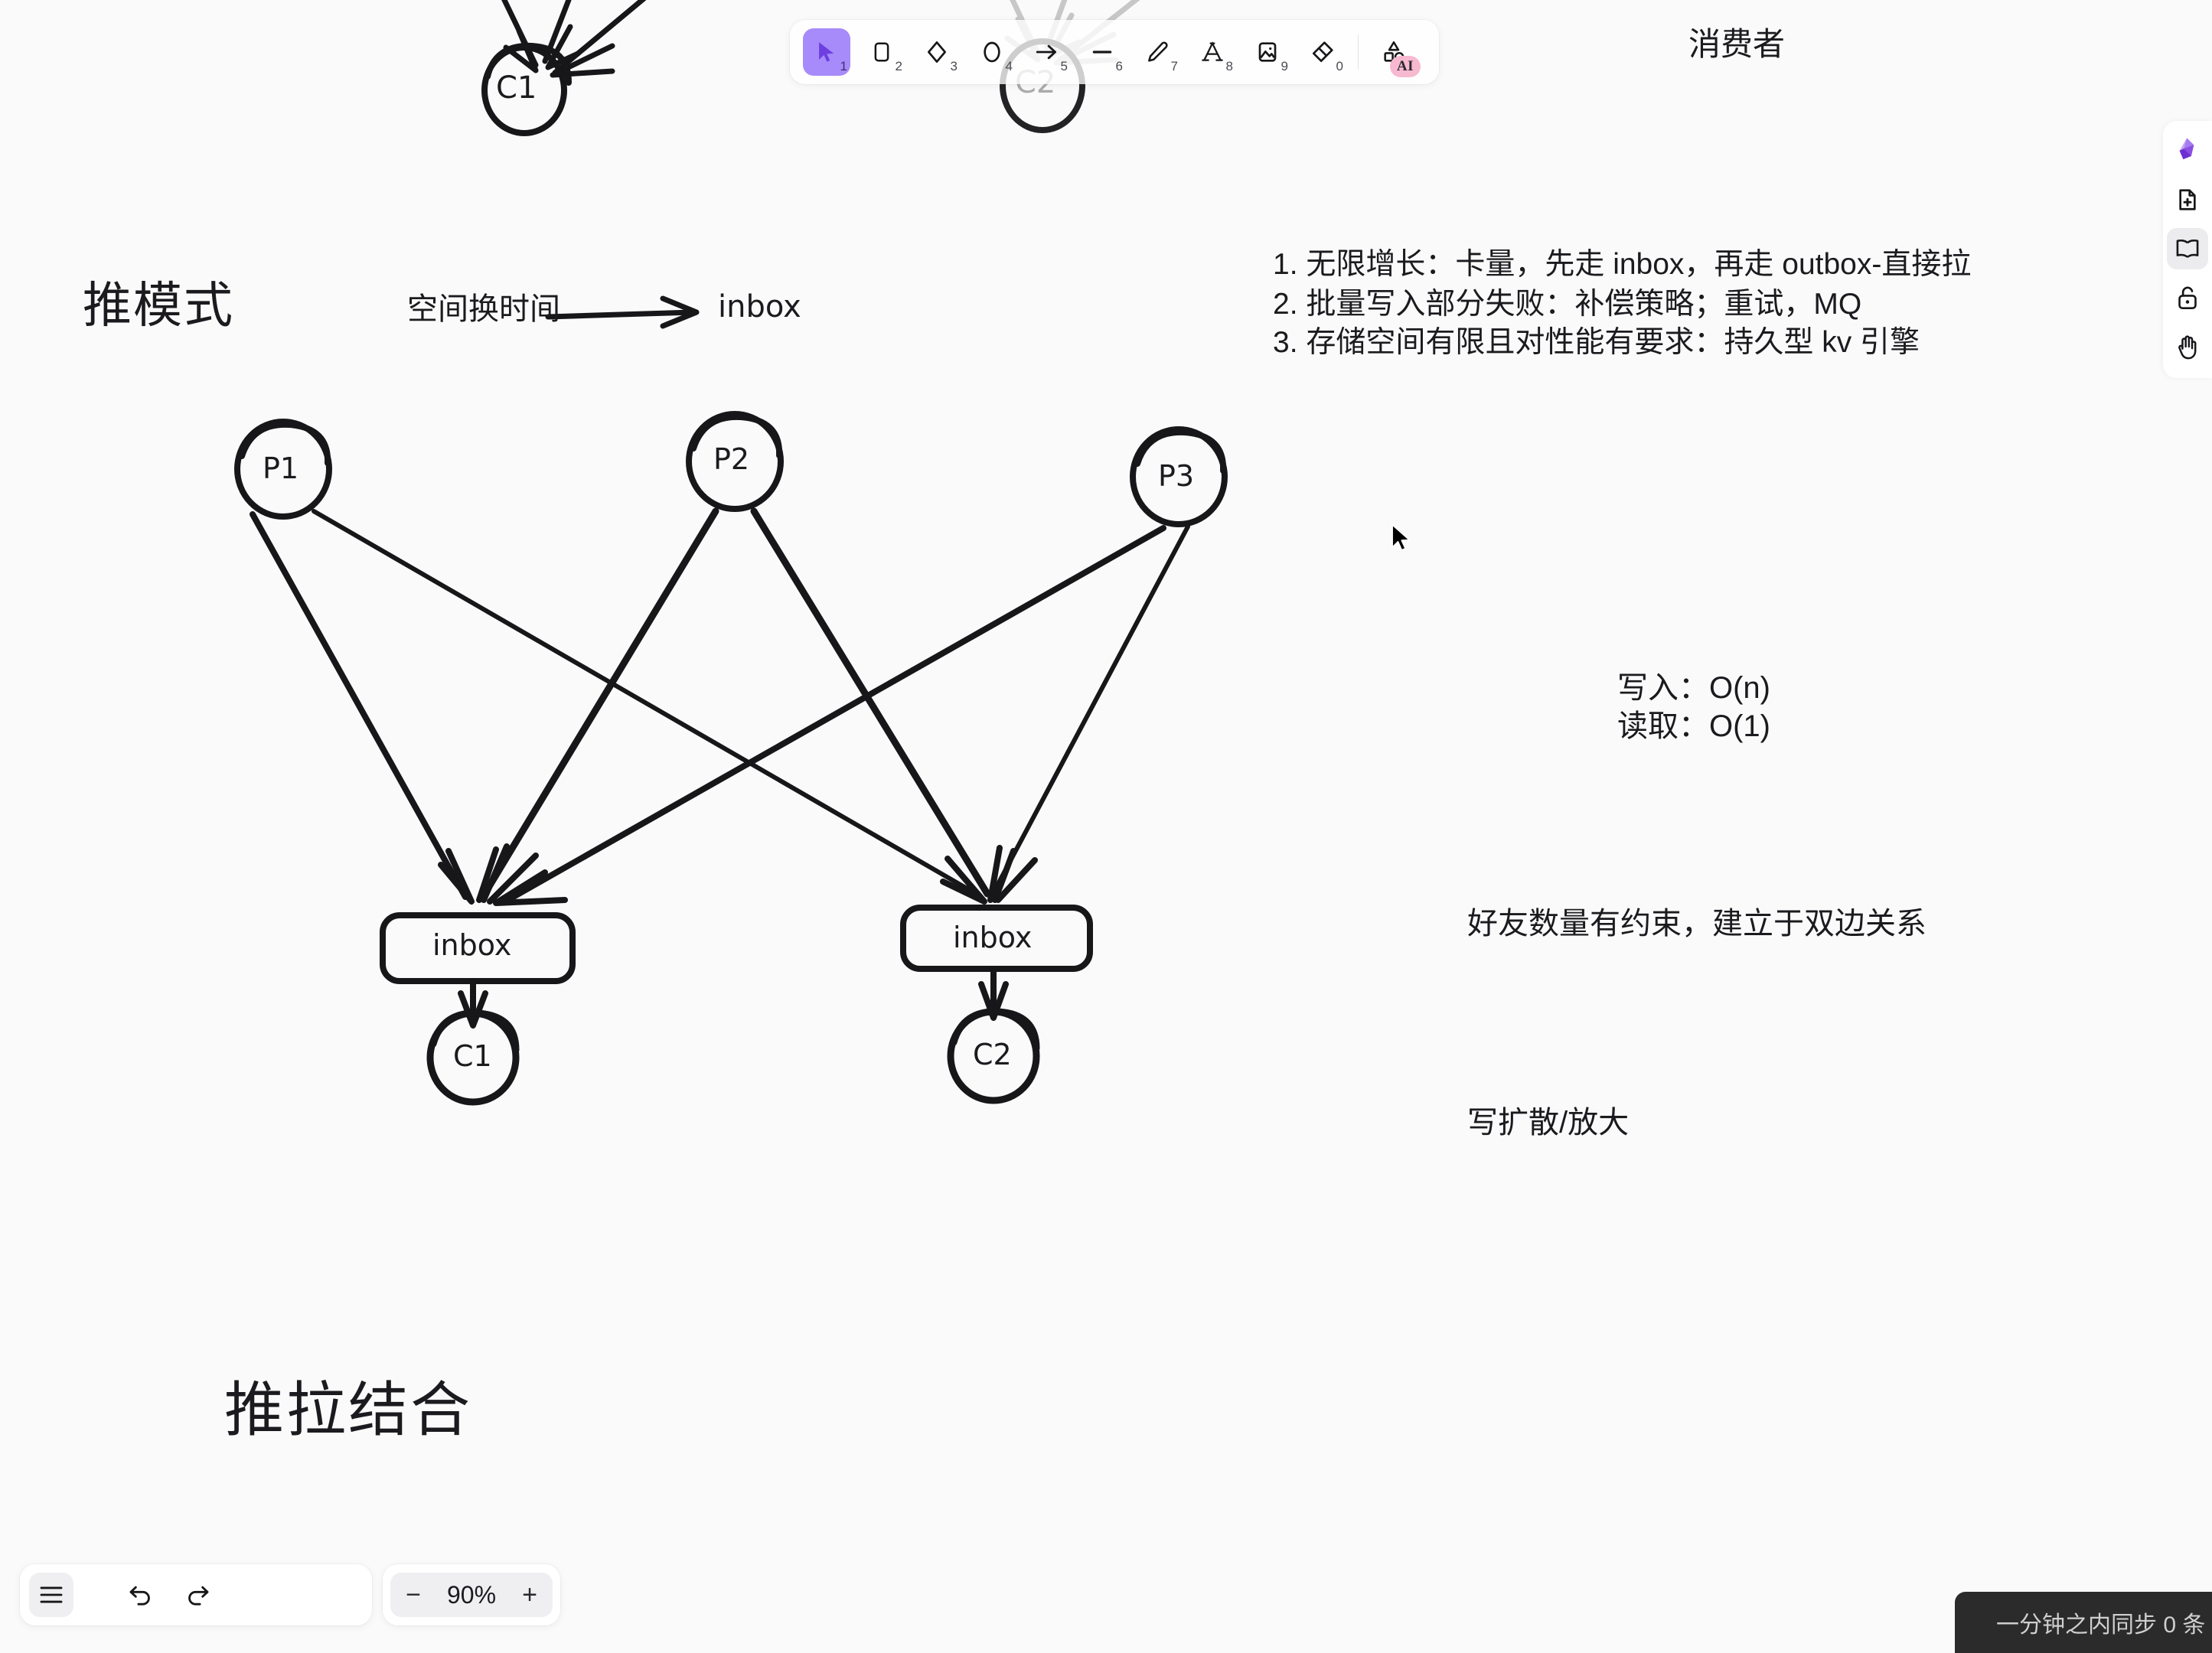 The height and width of the screenshot is (1653, 2212). What do you see at coordinates (1622, 265) in the screenshot?
I see `note-line-1: 1. 无限增长：卡量，先走 inbox，再走 outbox-直接拉` at bounding box center [1622, 265].